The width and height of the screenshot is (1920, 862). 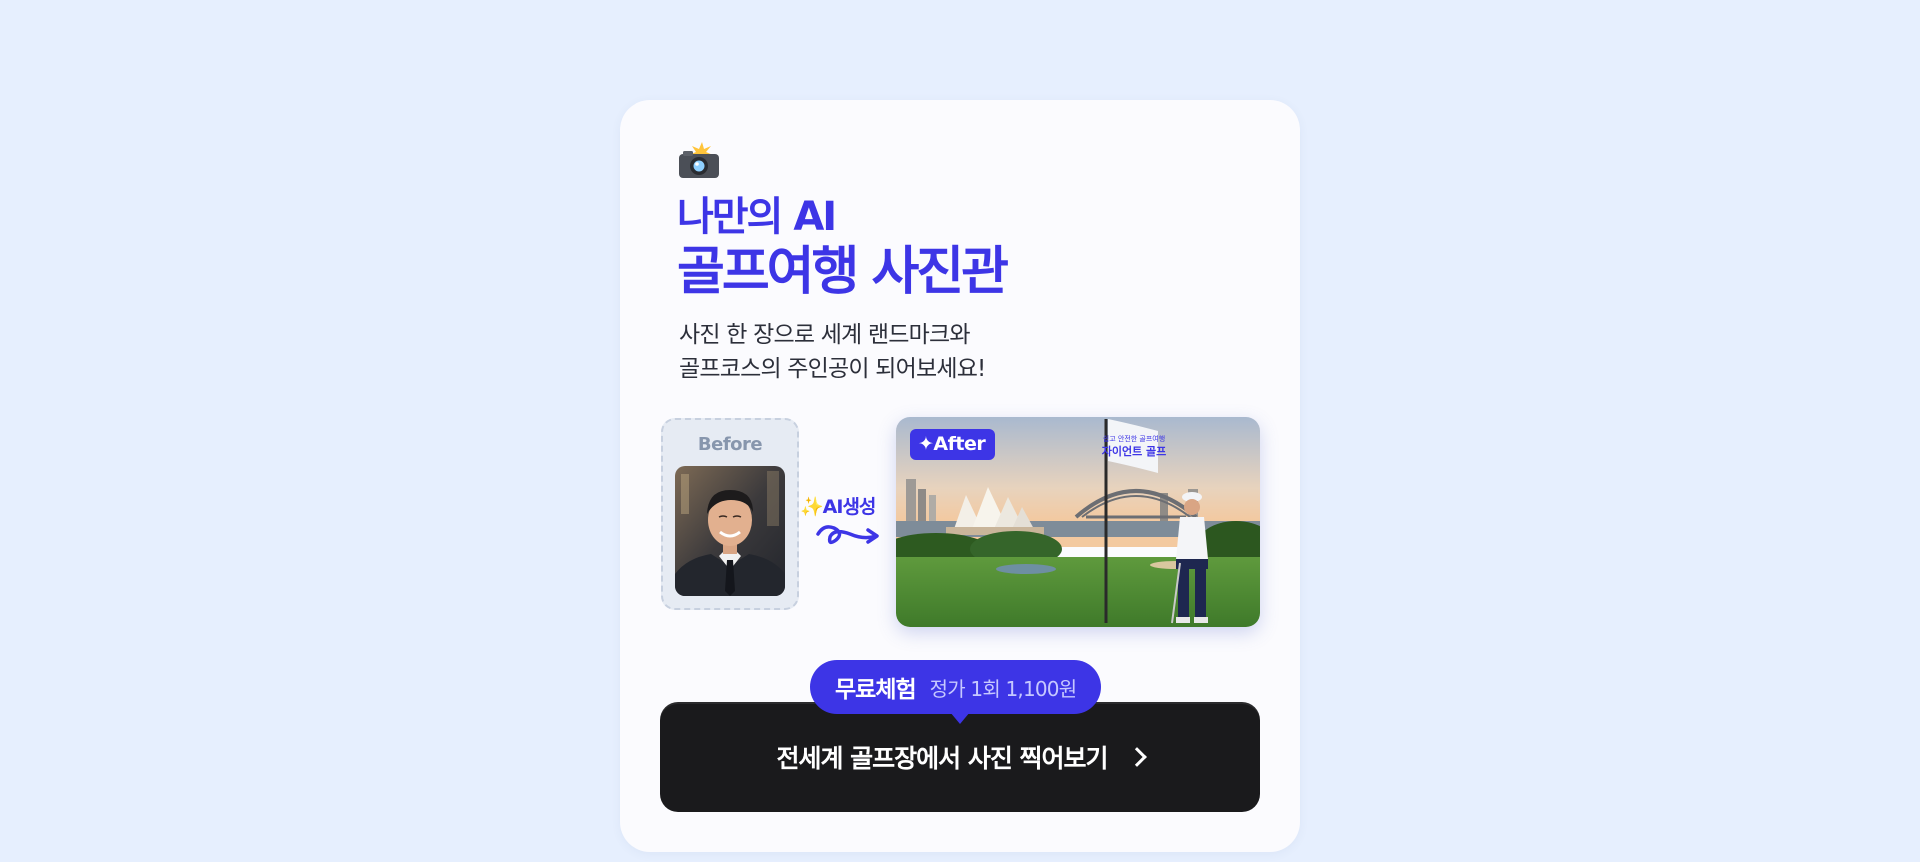 I want to click on free-trial-label: 무료체험, so click(x=876, y=690).